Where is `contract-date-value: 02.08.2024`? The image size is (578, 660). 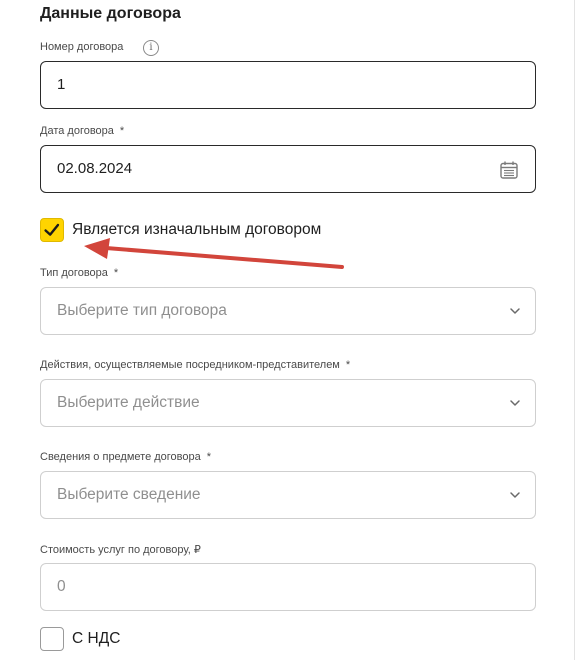 contract-date-value: 02.08.2024 is located at coordinates (95, 168).